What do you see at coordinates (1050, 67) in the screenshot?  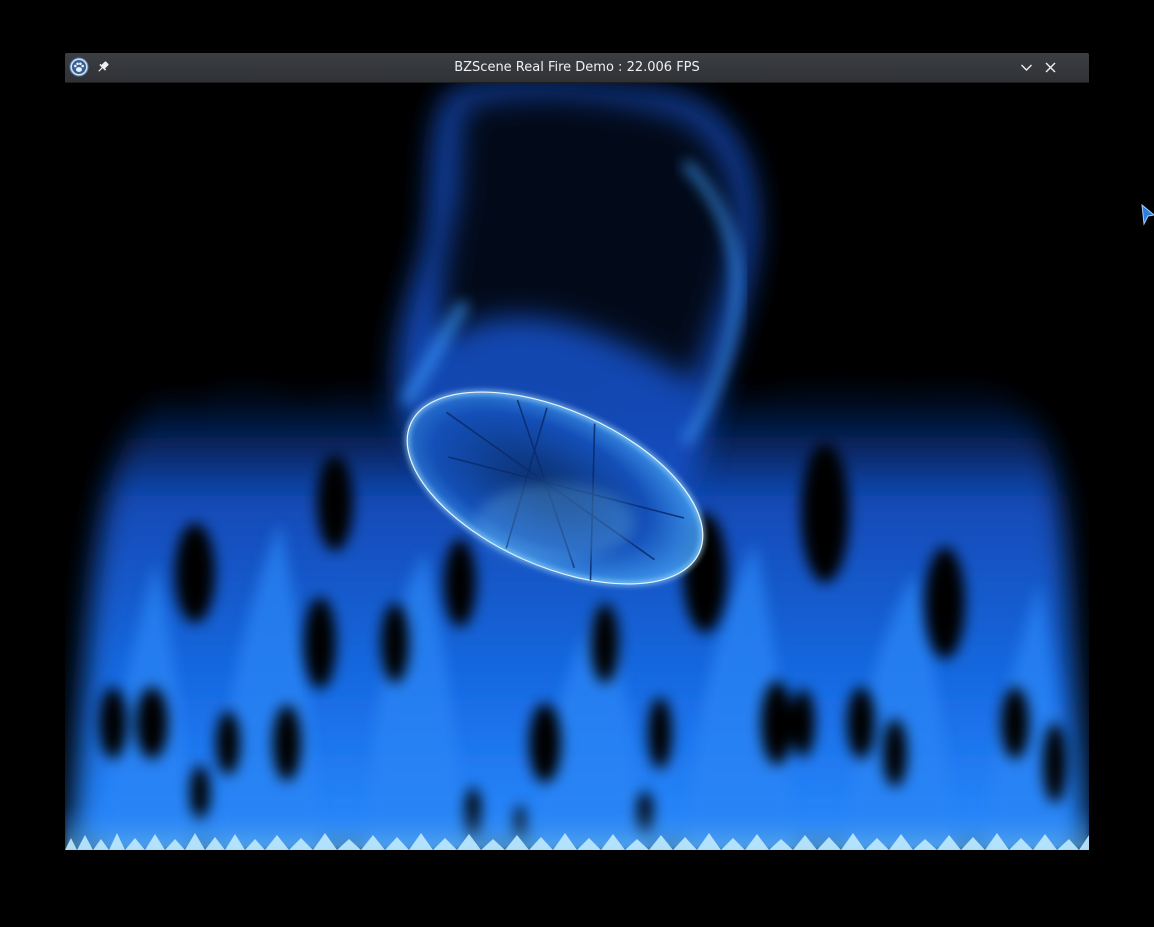 I see `close-icon` at bounding box center [1050, 67].